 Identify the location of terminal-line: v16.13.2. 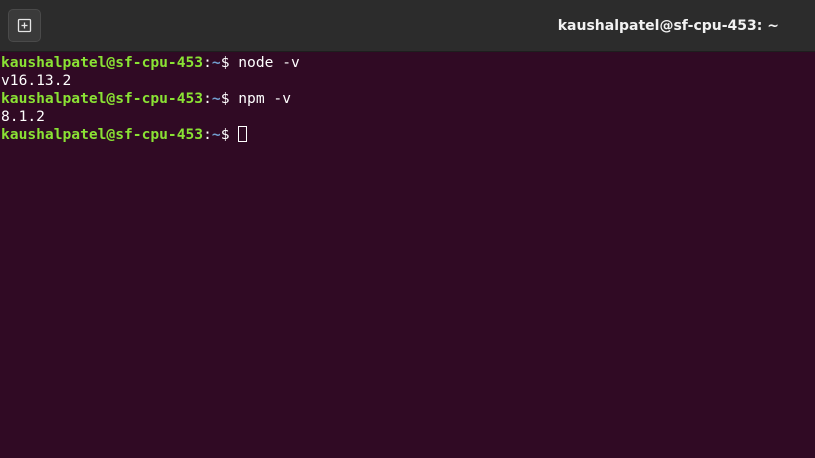
(408, 81).